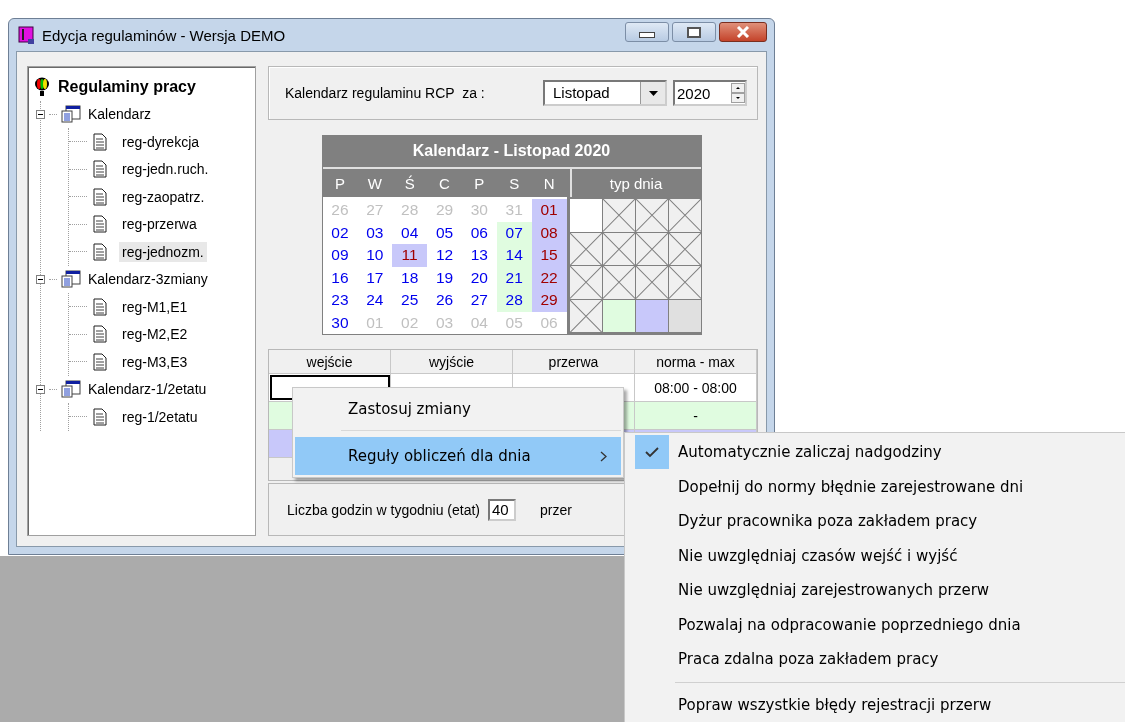  I want to click on menu-item: Zastosuj zmiany, so click(458, 409).